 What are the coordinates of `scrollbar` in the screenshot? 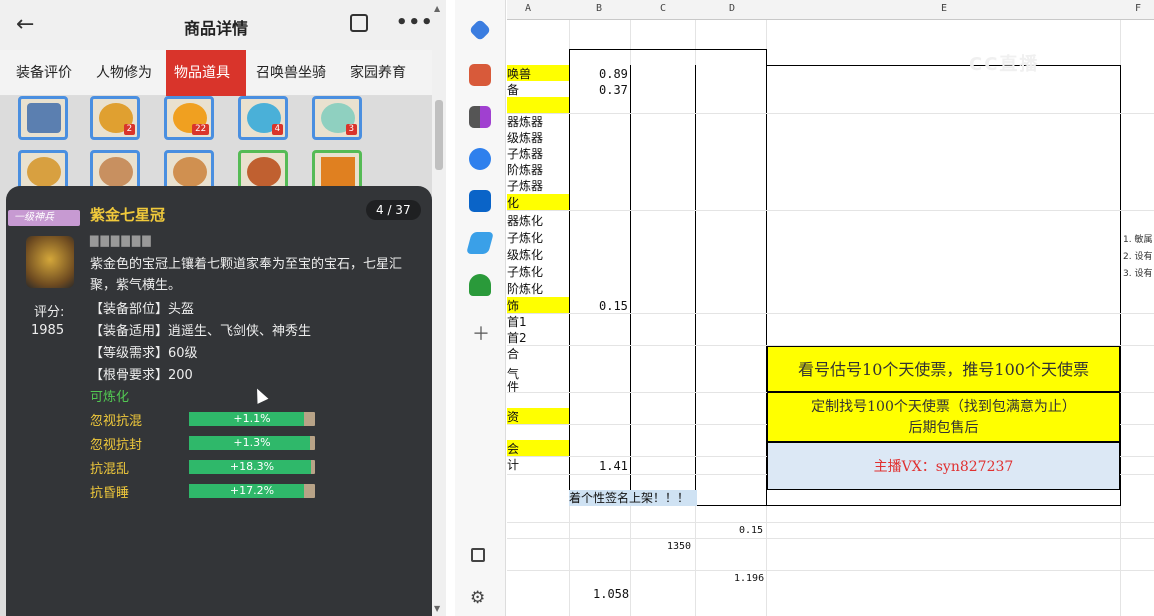 It's located at (439, 308).